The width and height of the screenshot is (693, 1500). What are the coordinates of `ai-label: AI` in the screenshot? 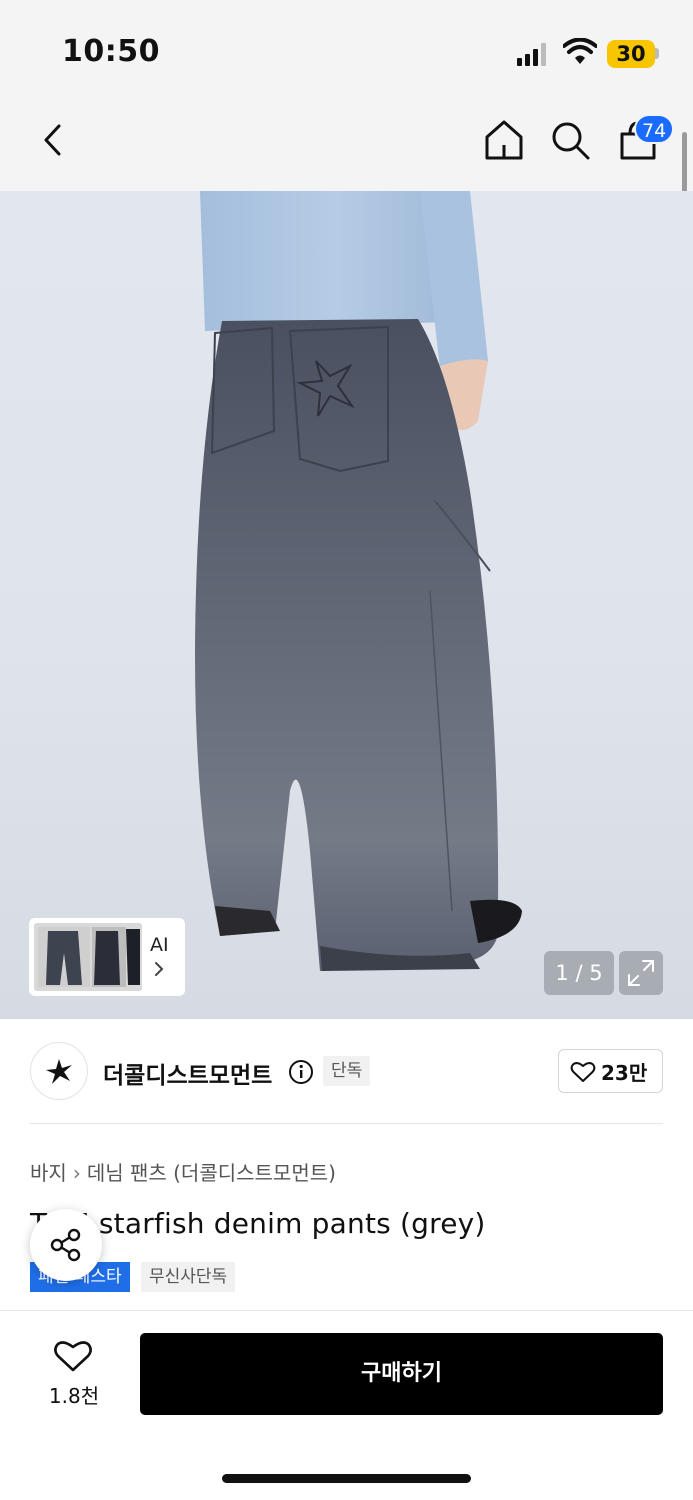 It's located at (159, 945).